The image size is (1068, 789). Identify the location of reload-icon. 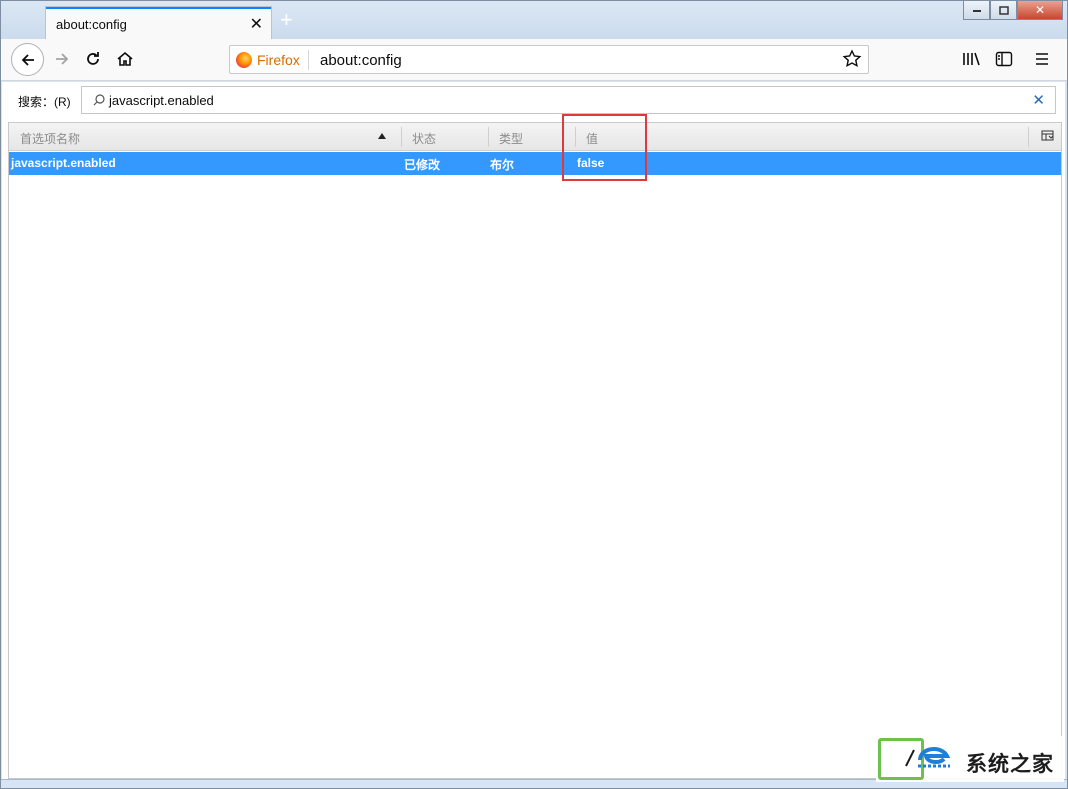
(93, 58).